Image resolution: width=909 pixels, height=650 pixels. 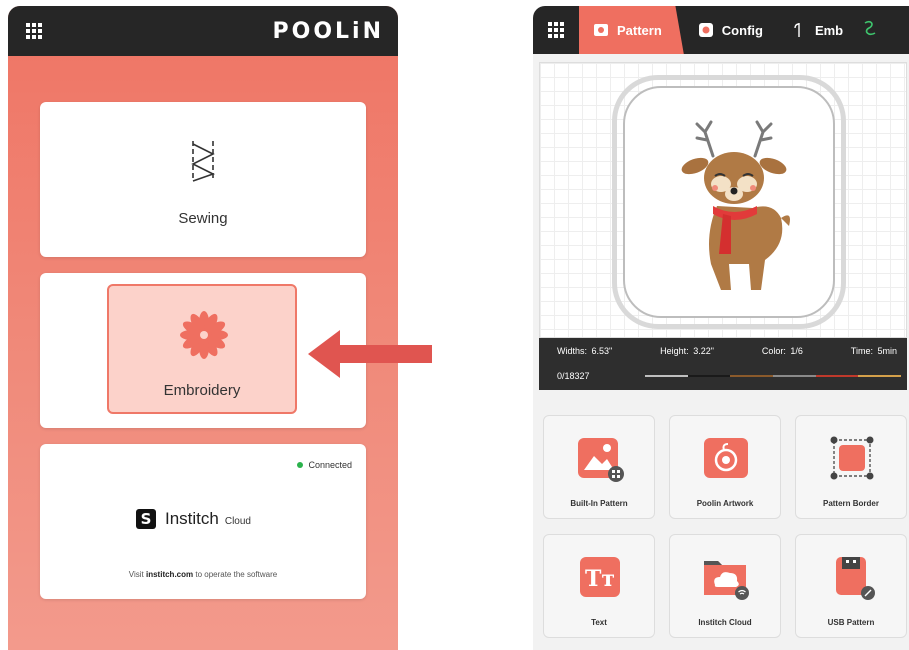 I want to click on stitch-count: 0/18327, so click(x=573, y=376).